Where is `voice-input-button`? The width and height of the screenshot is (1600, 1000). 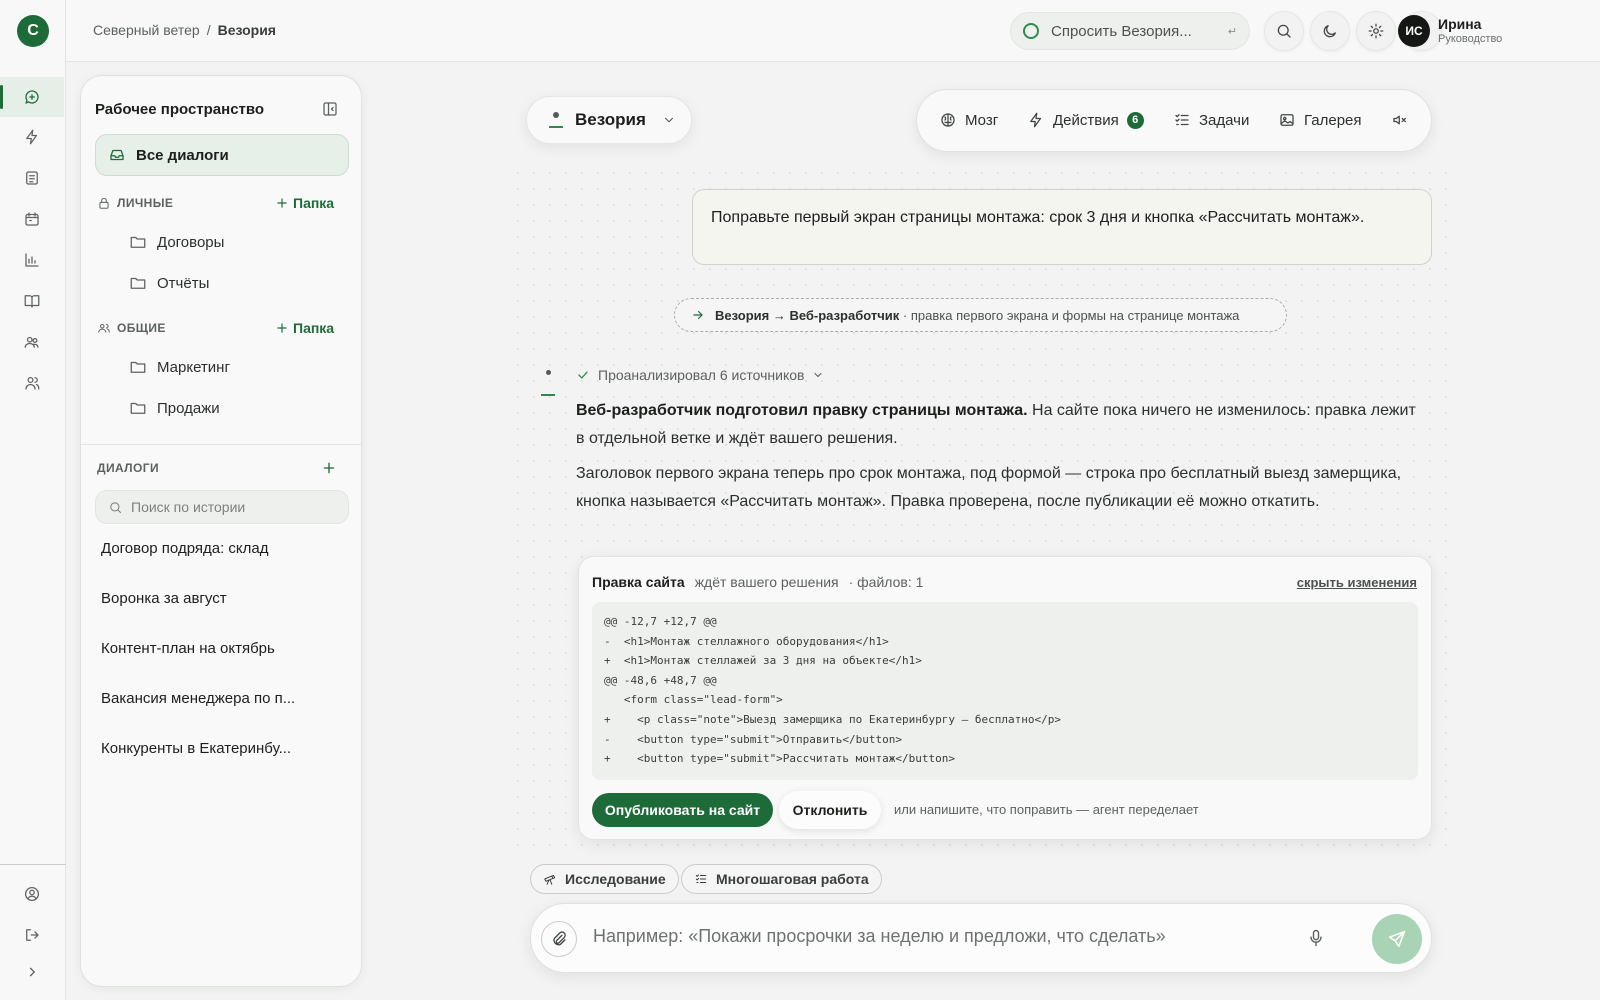 voice-input-button is located at coordinates (1316, 938).